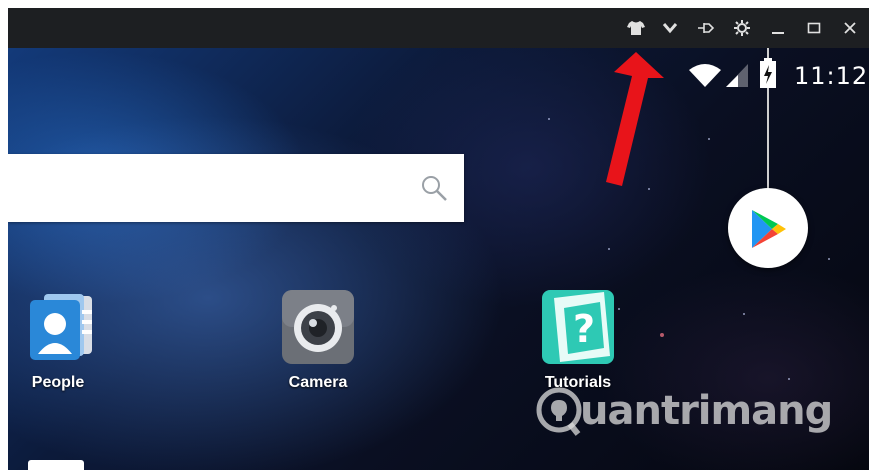 Image resolution: width=869 pixels, height=470 pixels. Describe the element at coordinates (778, 28) in the screenshot. I see `minimize-icon` at that location.